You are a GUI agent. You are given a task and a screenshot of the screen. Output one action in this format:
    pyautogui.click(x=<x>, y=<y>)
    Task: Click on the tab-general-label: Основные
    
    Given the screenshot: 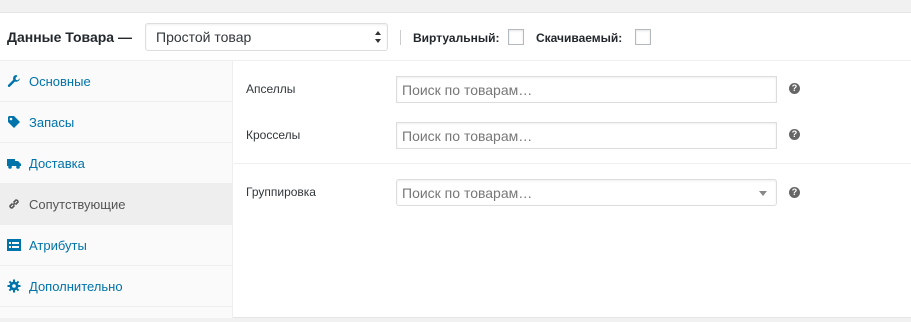 What is the action you would take?
    pyautogui.click(x=60, y=81)
    